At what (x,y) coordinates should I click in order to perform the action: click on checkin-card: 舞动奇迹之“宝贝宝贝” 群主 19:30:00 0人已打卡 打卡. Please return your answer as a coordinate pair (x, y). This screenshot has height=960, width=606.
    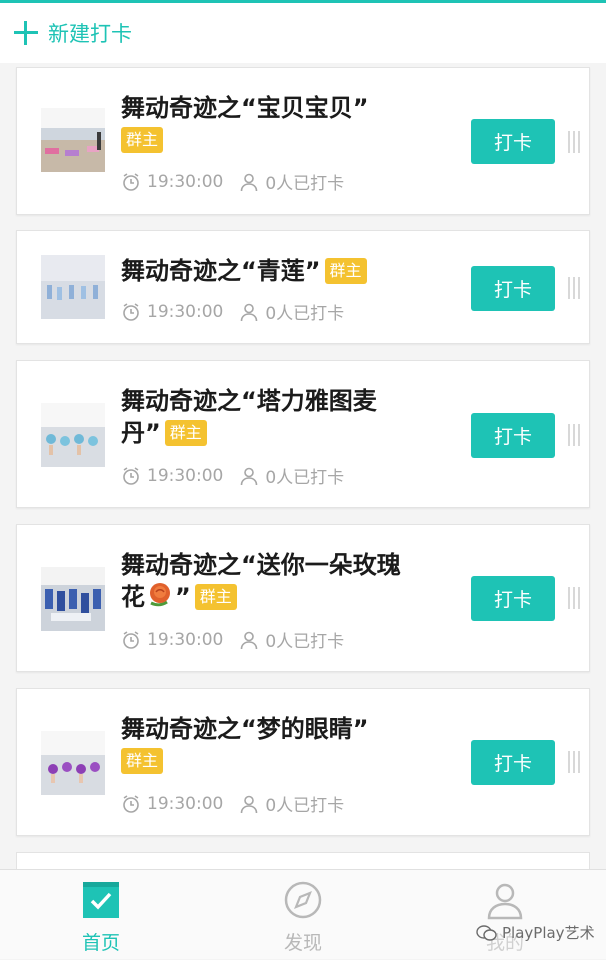
    Looking at the image, I should click on (303, 141).